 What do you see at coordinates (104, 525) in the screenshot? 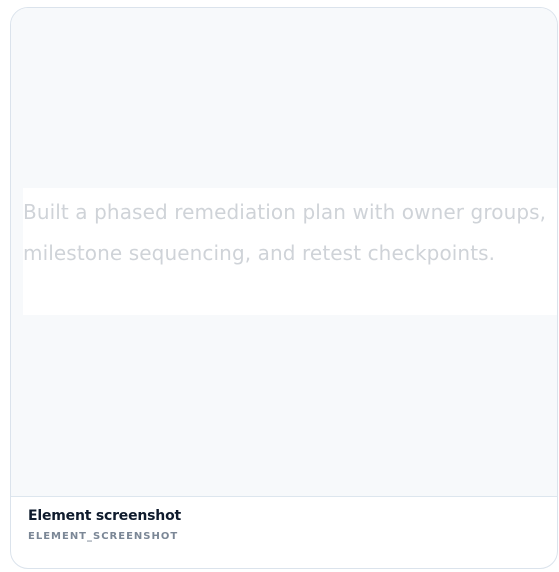
I see `card-caption: Element screenshot ELEMENT_SCREENSHOT` at bounding box center [104, 525].